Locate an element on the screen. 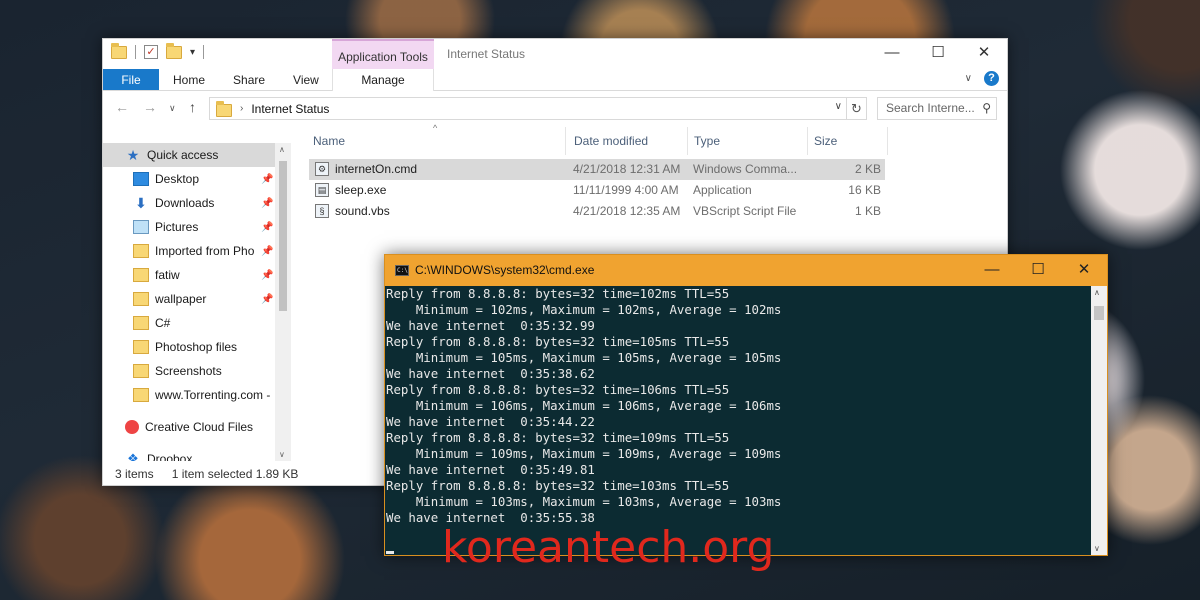 The image size is (1200, 600). tab-home: Home is located at coordinates (189, 79).